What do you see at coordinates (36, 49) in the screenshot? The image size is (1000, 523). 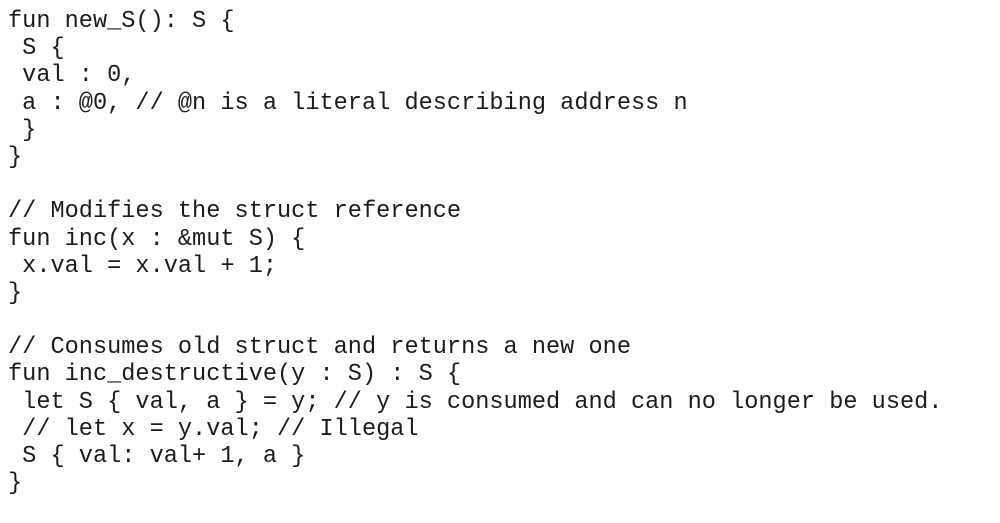 I see `code-line: S {` at bounding box center [36, 49].